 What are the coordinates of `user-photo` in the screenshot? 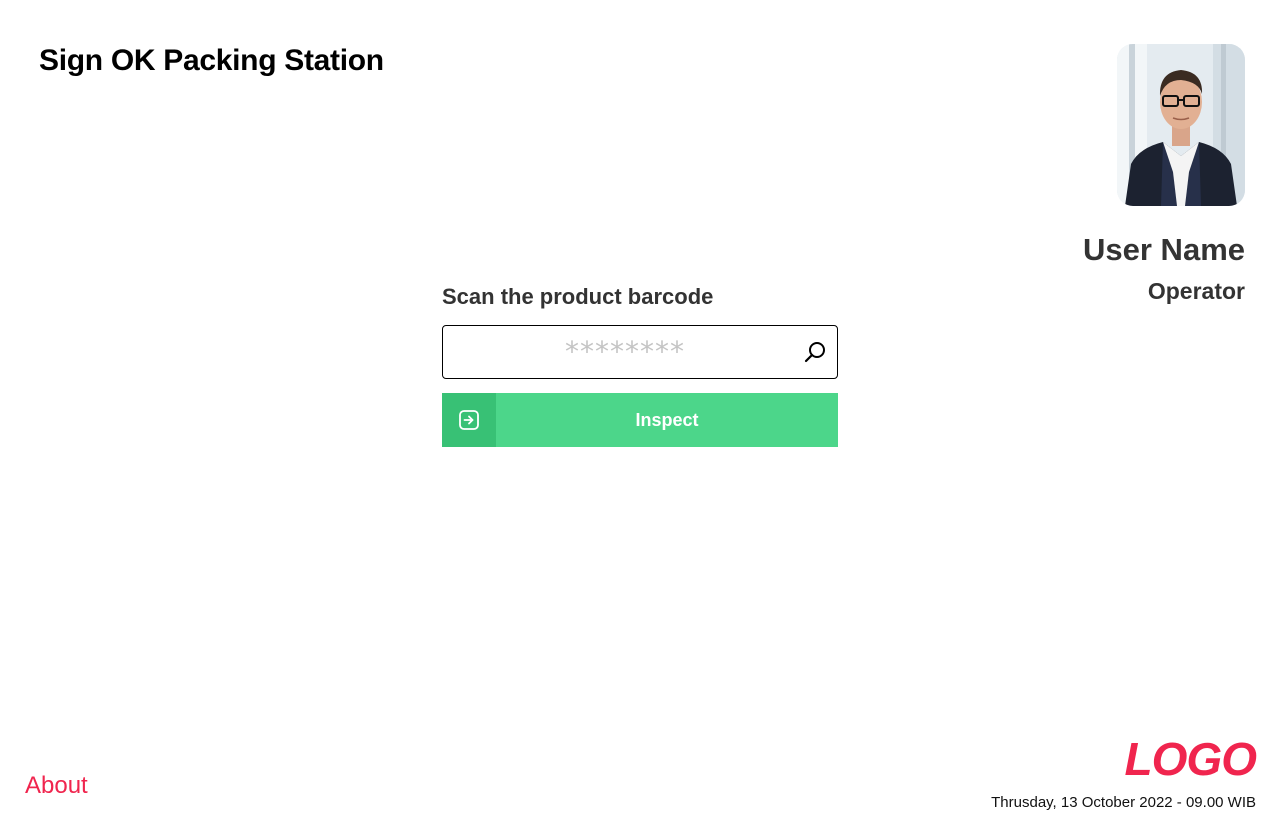 It's located at (1181, 125).